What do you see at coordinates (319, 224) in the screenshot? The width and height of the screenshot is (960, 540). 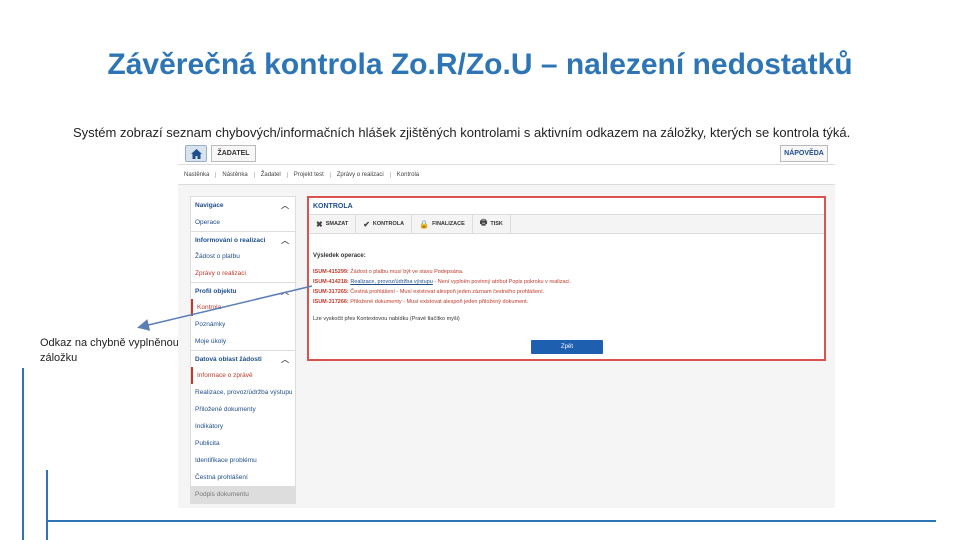 I see `close-icon: ✖` at bounding box center [319, 224].